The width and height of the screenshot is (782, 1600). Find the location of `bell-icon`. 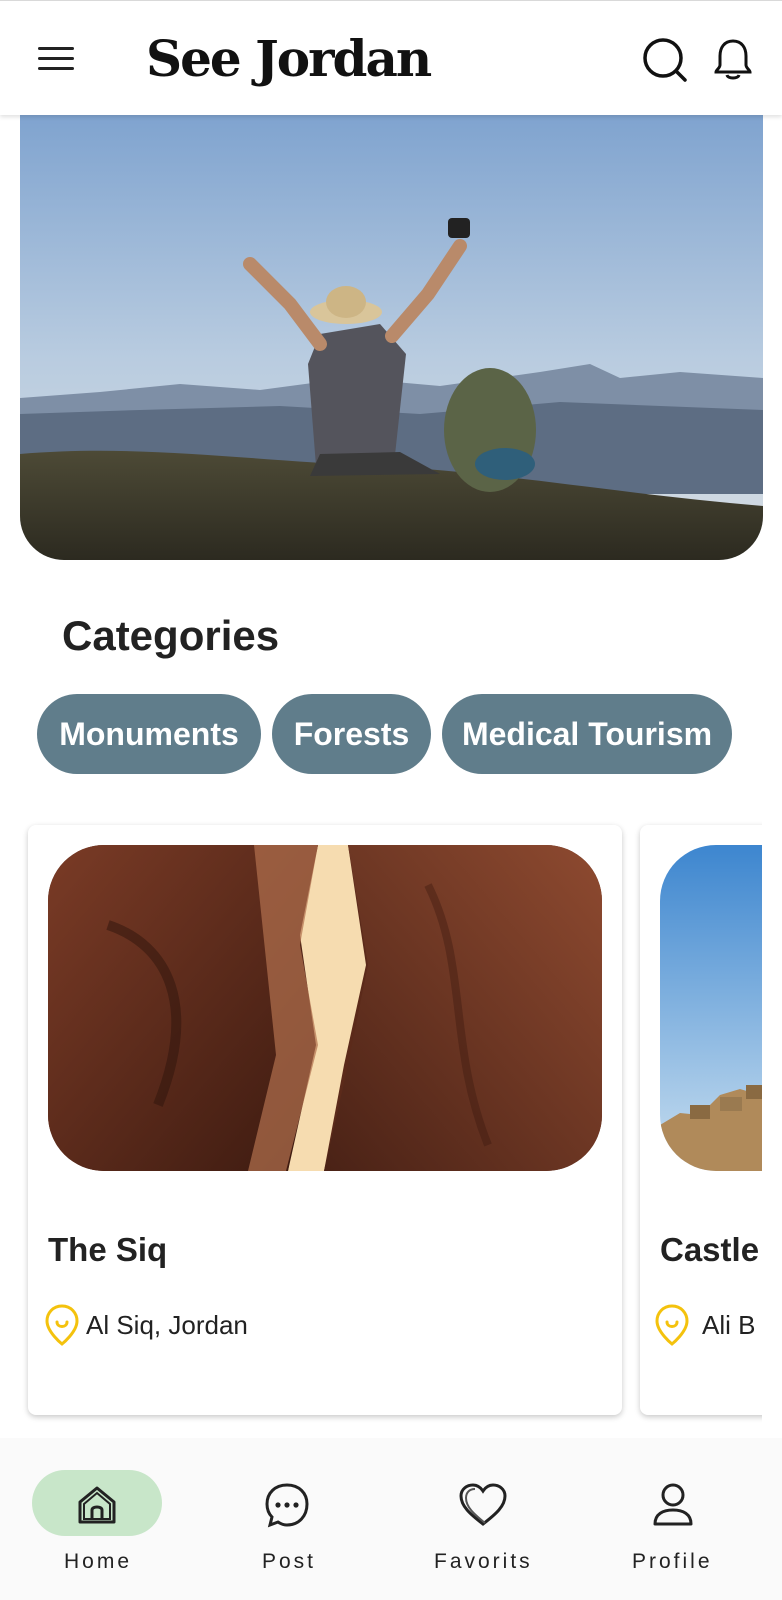

bell-icon is located at coordinates (733, 62).